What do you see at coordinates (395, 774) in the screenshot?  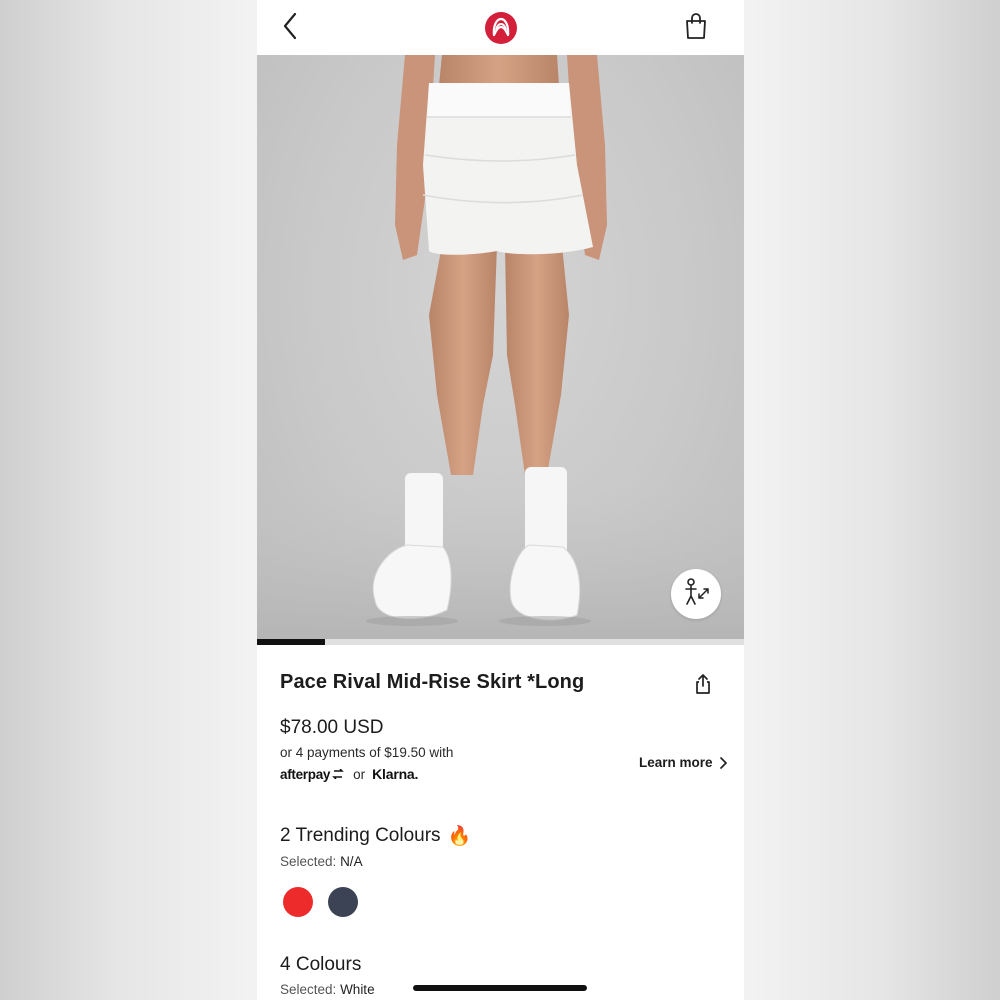 I see `klarna-logo: Klarna.` at bounding box center [395, 774].